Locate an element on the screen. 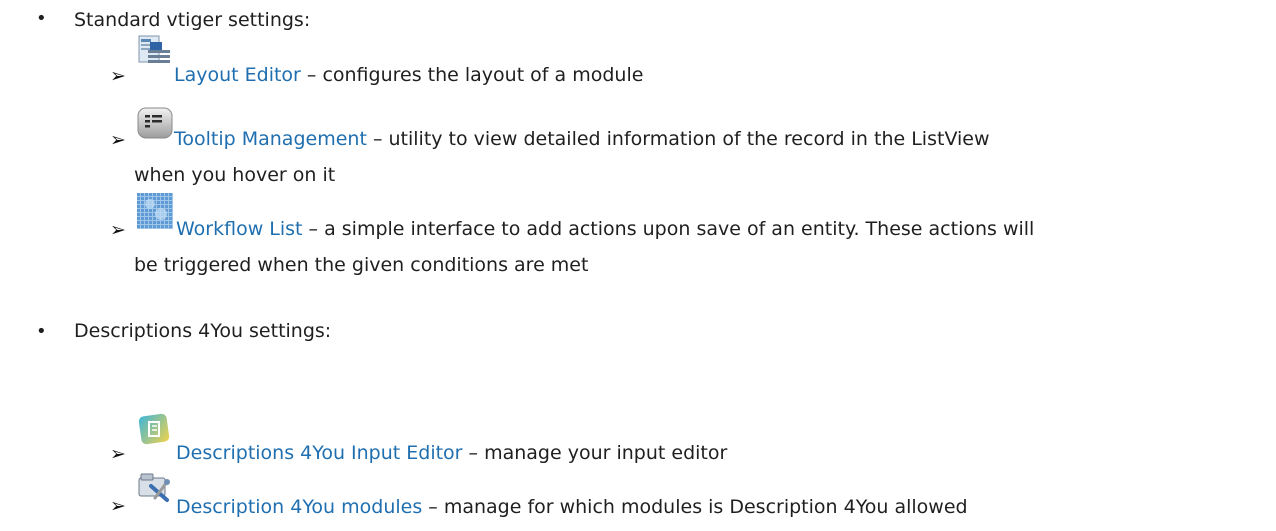  item-description: – manage your input editor is located at coordinates (595, 453).